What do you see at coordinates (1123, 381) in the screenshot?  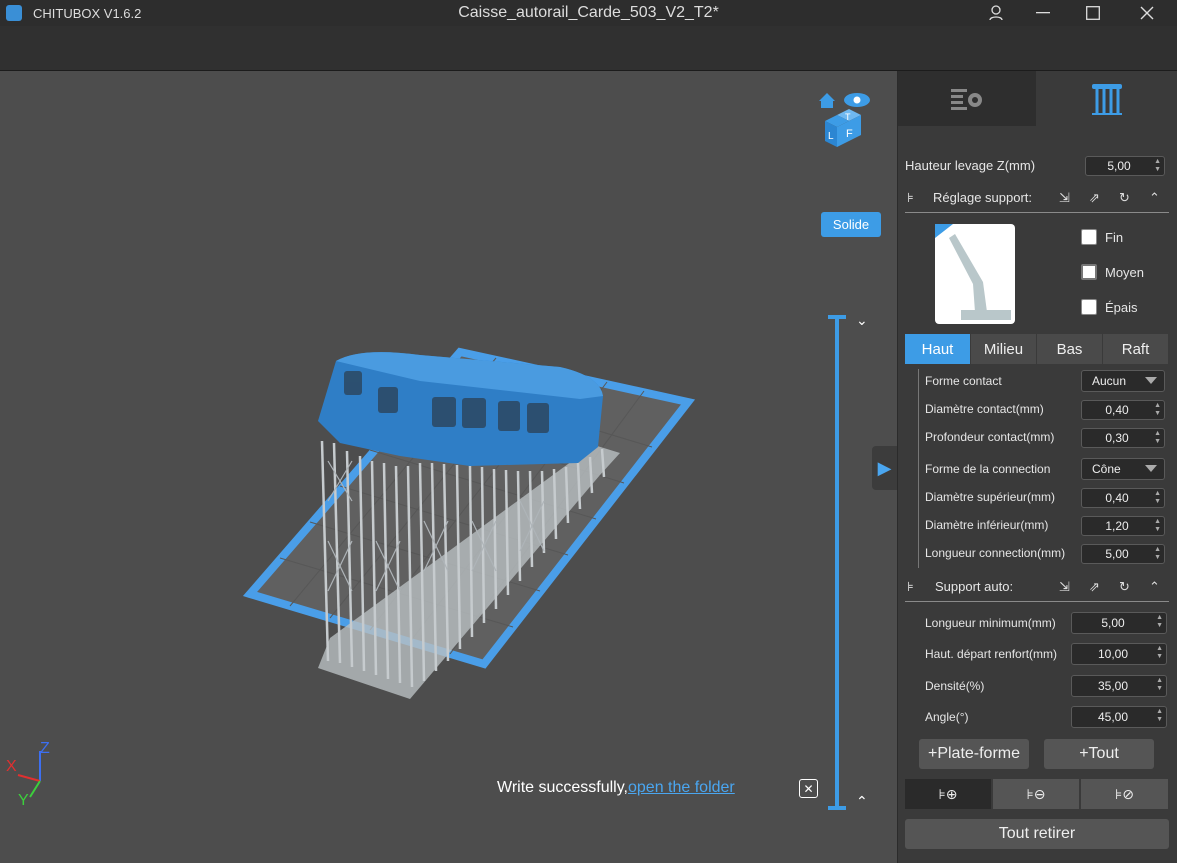 I see `contact-shape-select: Aucun` at bounding box center [1123, 381].